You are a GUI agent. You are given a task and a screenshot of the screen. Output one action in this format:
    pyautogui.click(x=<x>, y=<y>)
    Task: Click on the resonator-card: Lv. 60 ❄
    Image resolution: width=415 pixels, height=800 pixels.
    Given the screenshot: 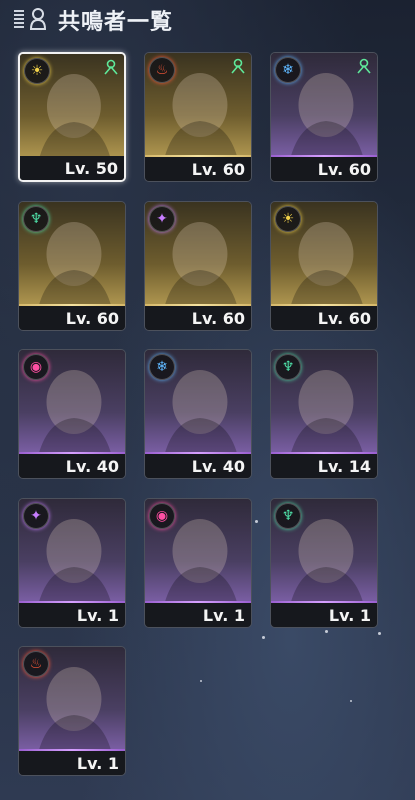 What is the action you would take?
    pyautogui.click(x=324, y=117)
    